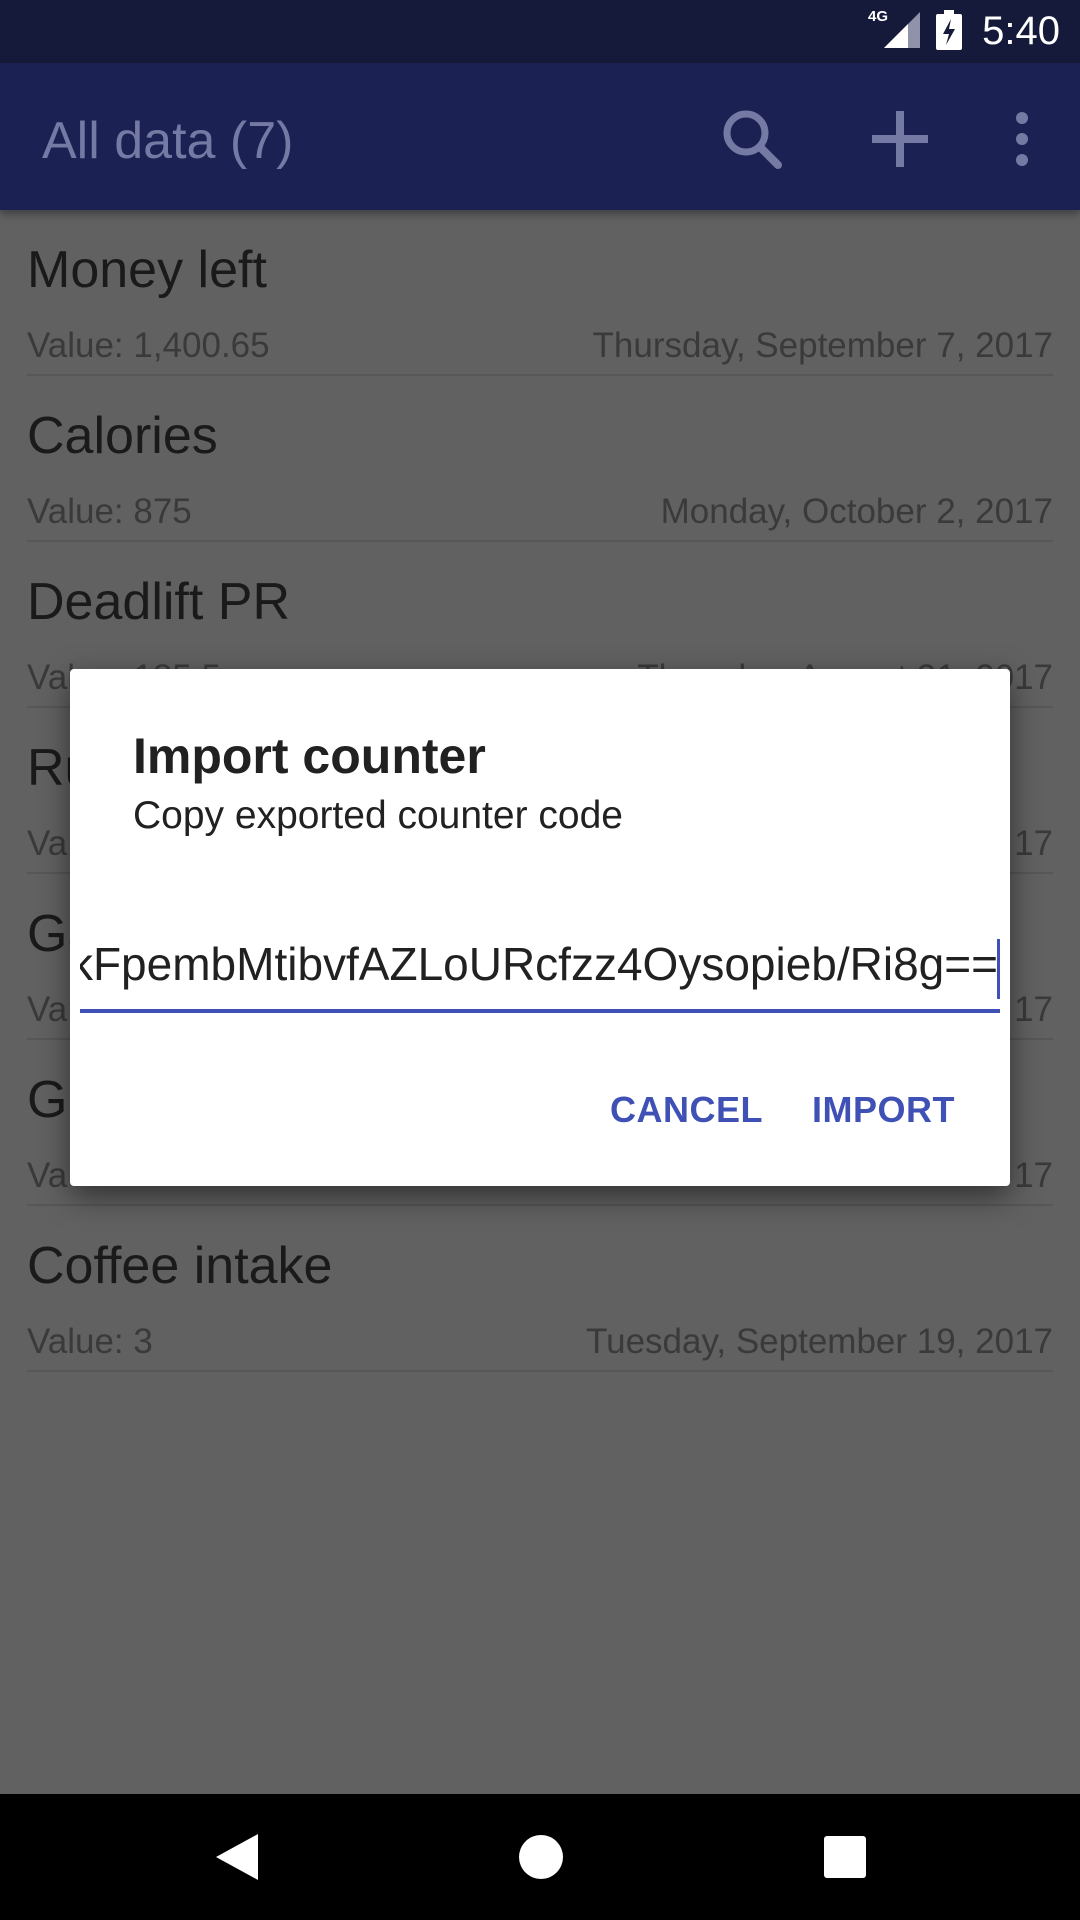  Describe the element at coordinates (378, 815) in the screenshot. I see `dialog-message: Copy exported counter code` at that location.